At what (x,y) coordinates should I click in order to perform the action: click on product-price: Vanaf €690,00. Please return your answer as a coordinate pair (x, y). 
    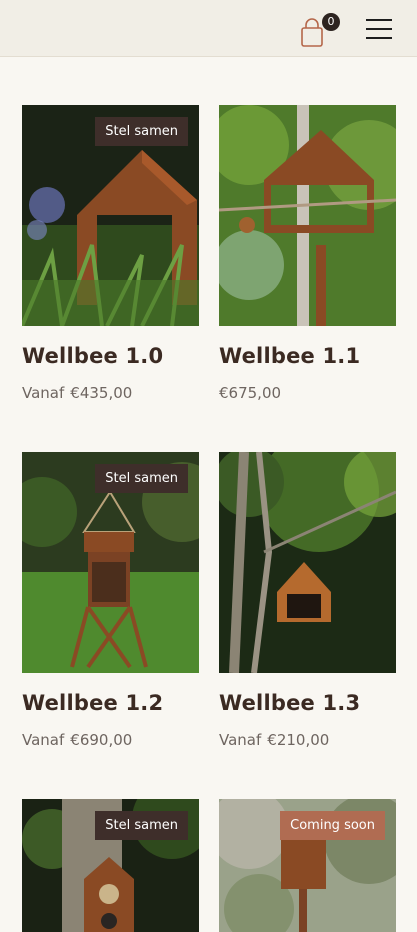
    Looking at the image, I should click on (111, 740).